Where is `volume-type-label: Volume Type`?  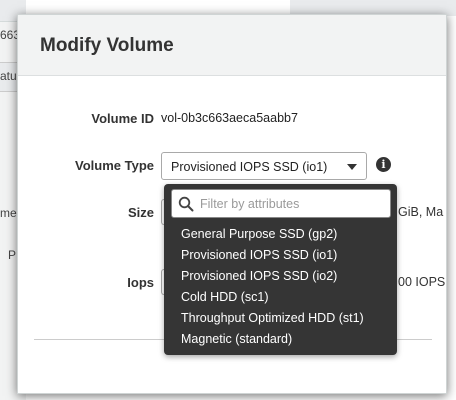
volume-type-label: Volume Type is located at coordinates (114, 165).